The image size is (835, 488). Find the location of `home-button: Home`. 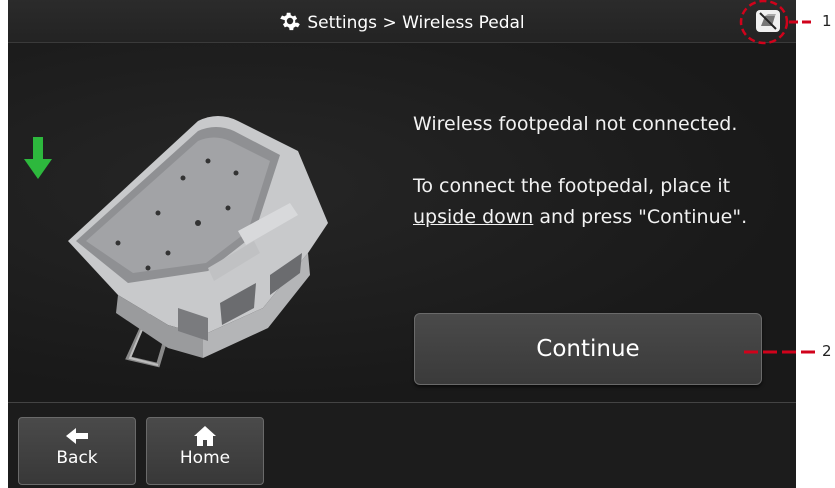

home-button: Home is located at coordinates (205, 451).